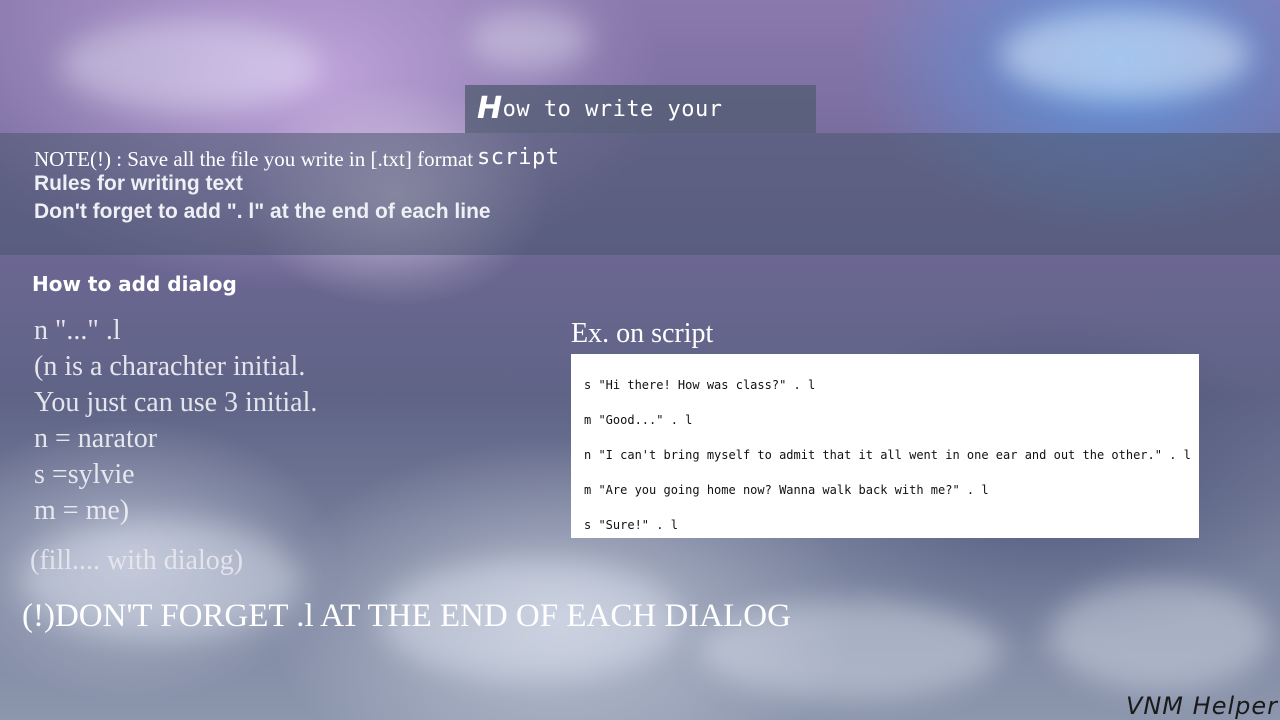  What do you see at coordinates (170, 366) in the screenshot?
I see `dialog-instruction-line: (n is a charachter initial.` at bounding box center [170, 366].